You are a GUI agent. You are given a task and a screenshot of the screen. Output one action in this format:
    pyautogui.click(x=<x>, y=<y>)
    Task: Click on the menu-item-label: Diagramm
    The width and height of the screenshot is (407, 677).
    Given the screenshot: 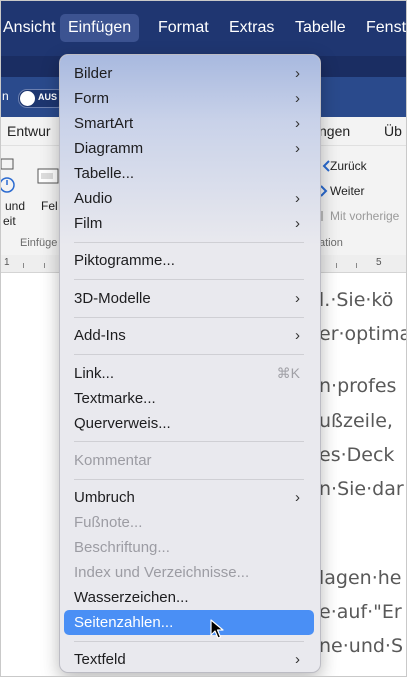 What is the action you would take?
    pyautogui.click(x=109, y=148)
    